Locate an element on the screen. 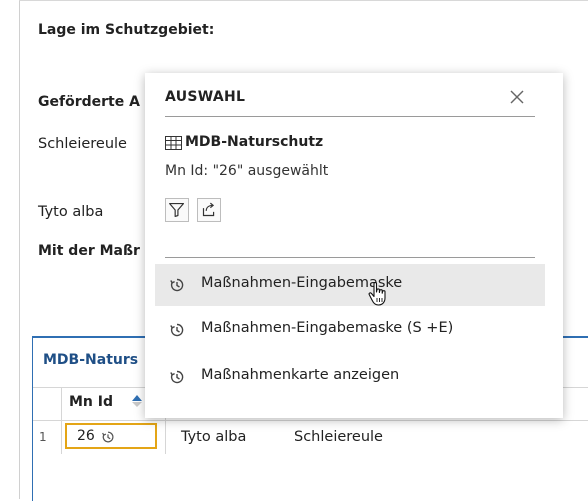 The image size is (588, 501). cell-species-common: Schleiereule is located at coordinates (338, 437).